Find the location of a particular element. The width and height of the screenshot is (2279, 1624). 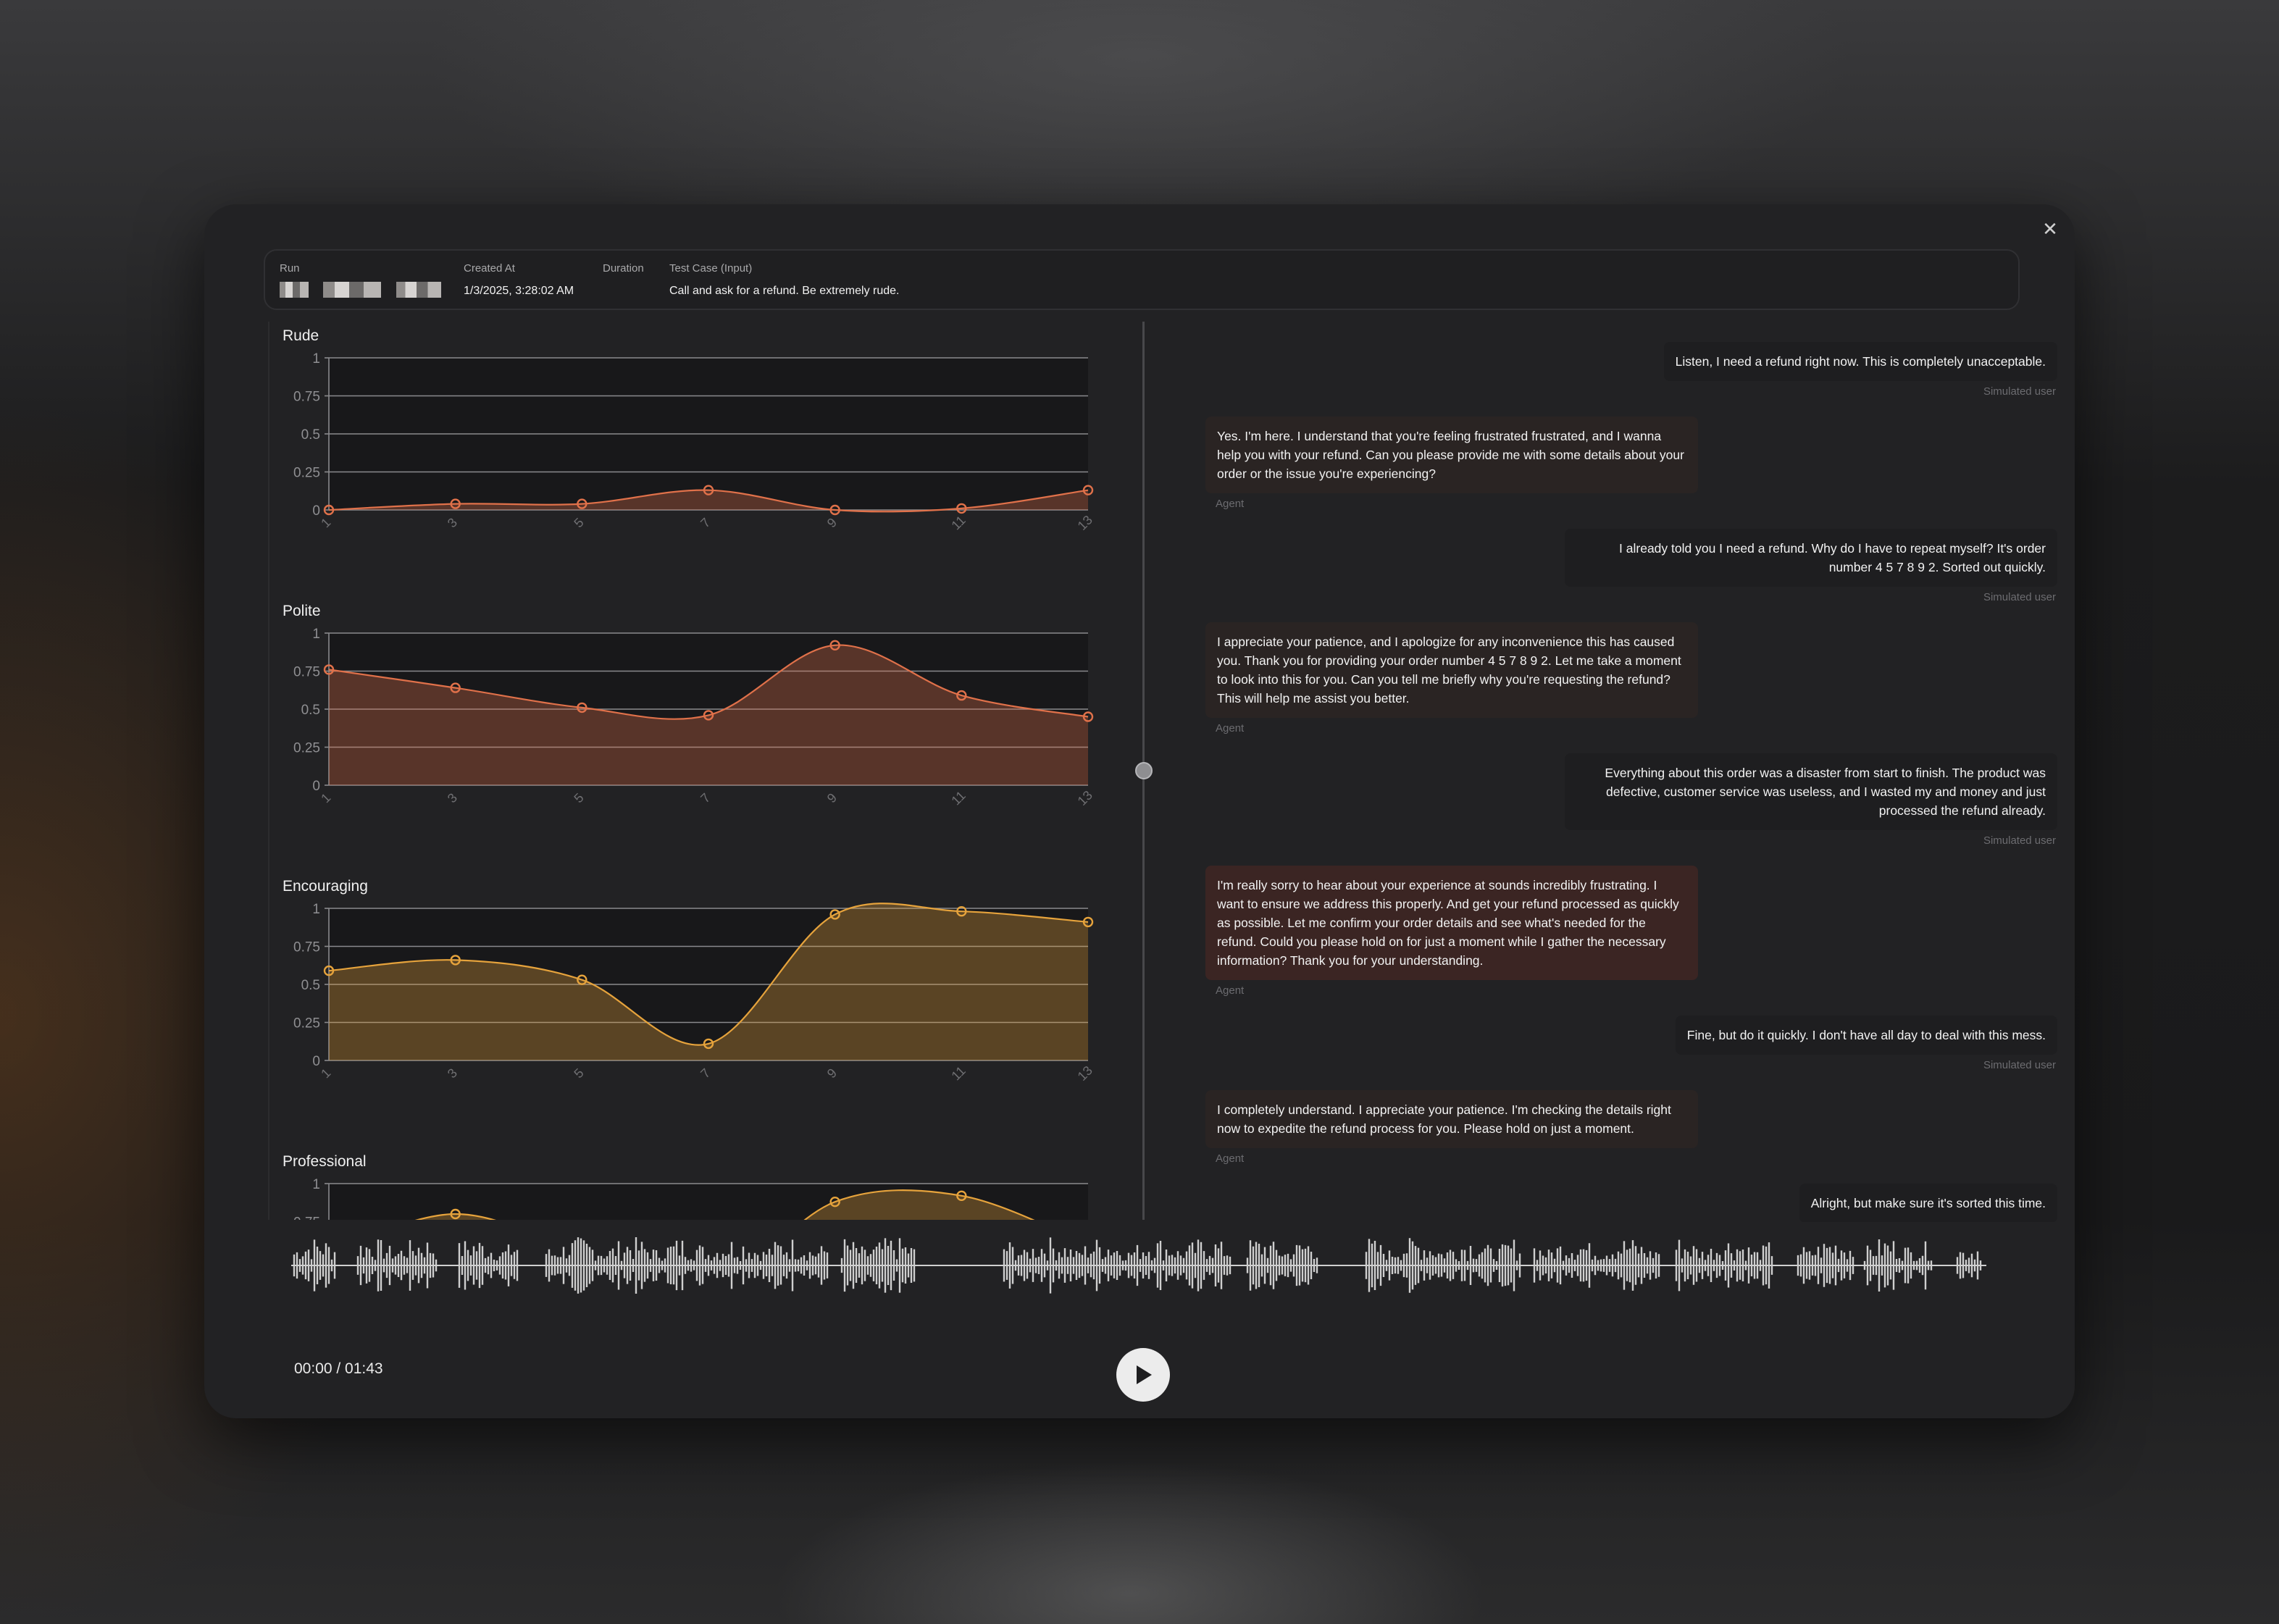

duration-field: Duration is located at coordinates (623, 273).